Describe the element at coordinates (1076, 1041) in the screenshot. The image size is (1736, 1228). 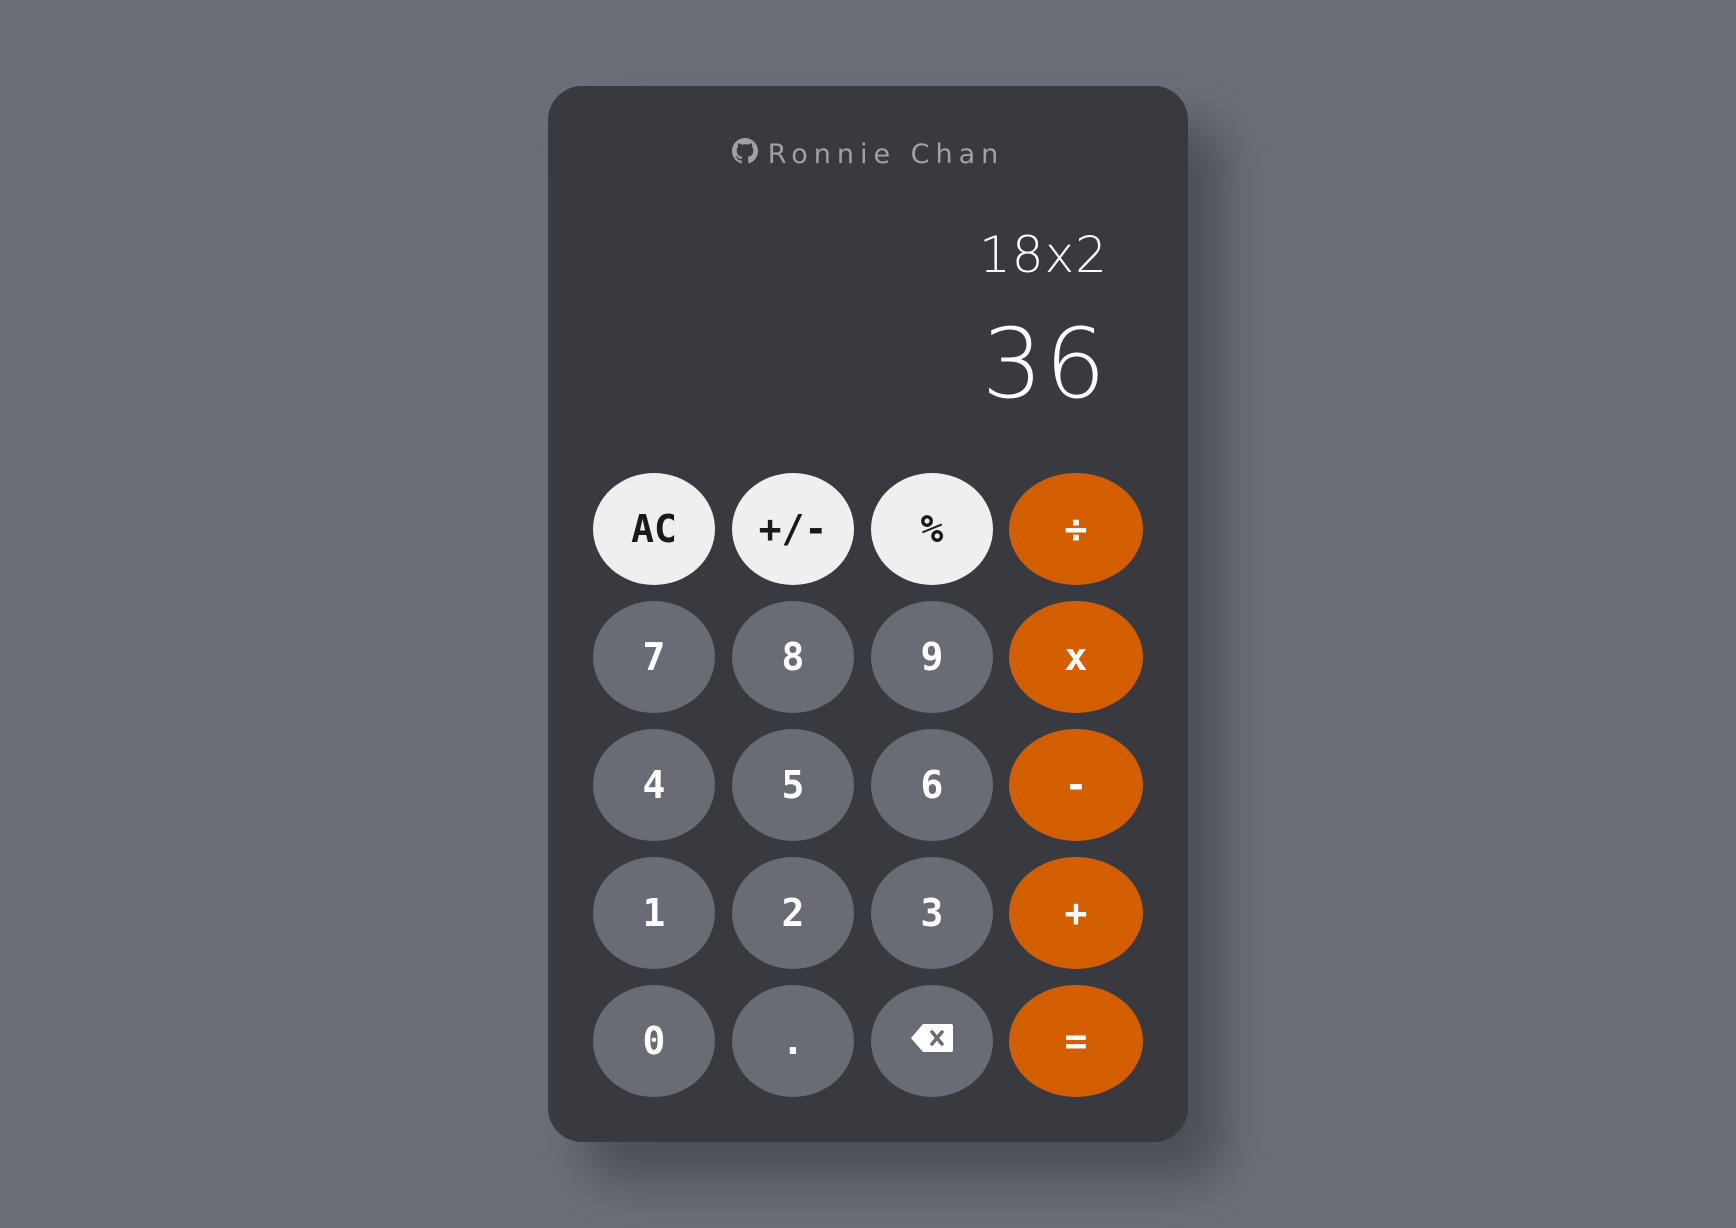
I see `equals-button: =` at that location.